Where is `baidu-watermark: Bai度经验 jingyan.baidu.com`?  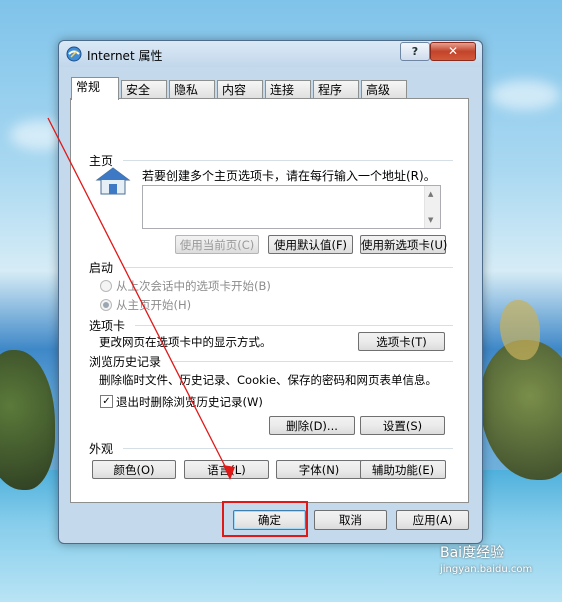
baidu-watermark: Bai度经验 jingyan.baidu.com is located at coordinates (486, 558).